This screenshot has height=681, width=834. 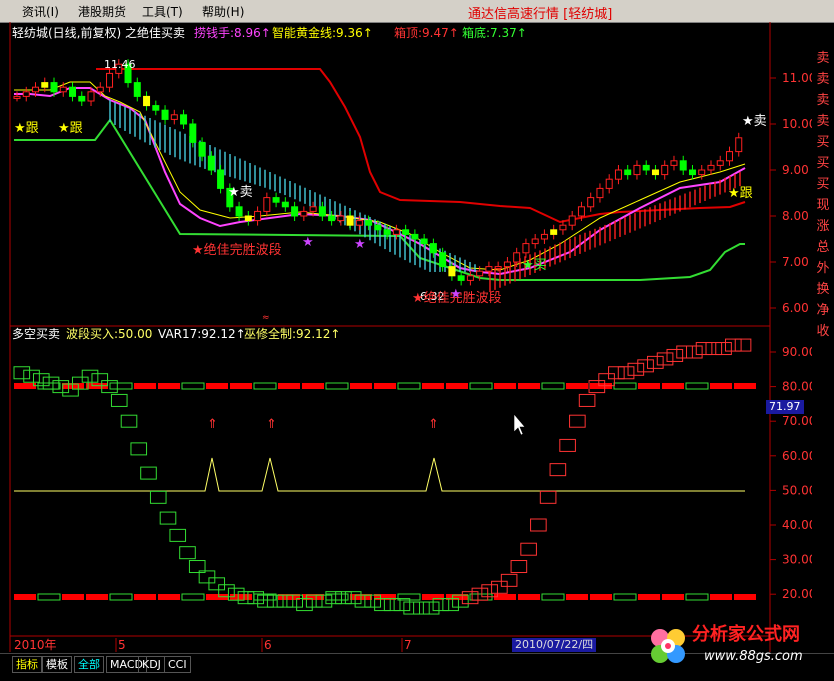 I want to click on price-tick-label: 7.00, so click(x=795, y=262).